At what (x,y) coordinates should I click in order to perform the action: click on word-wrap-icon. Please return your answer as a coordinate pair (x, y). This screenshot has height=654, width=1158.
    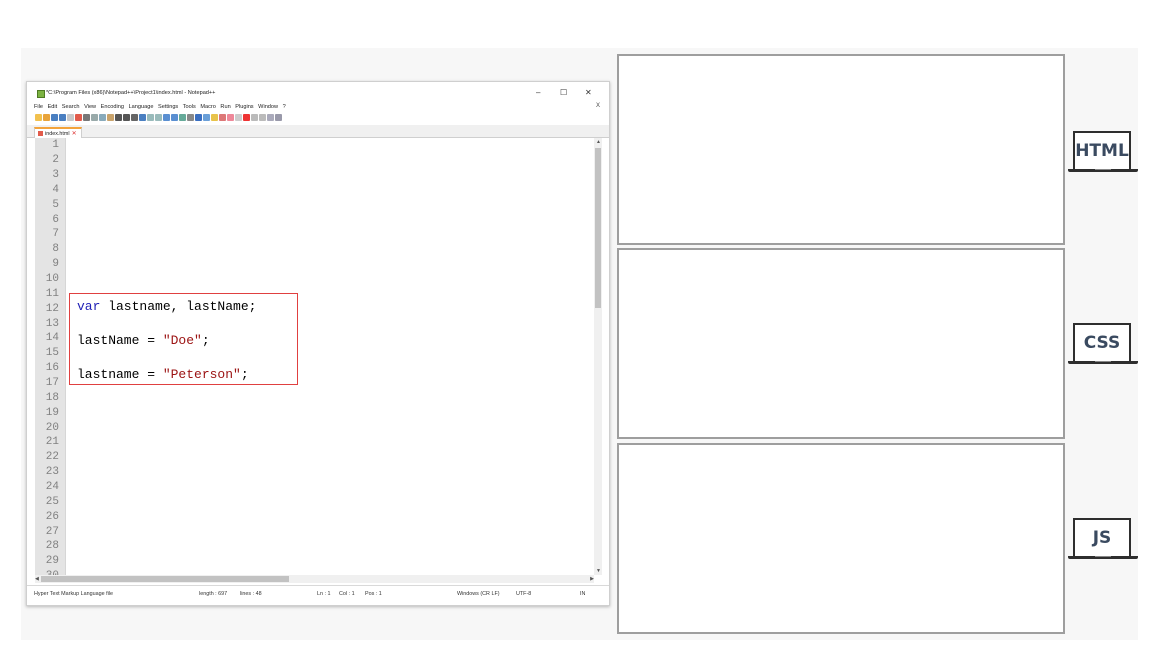
    Looking at the image, I should click on (182, 117).